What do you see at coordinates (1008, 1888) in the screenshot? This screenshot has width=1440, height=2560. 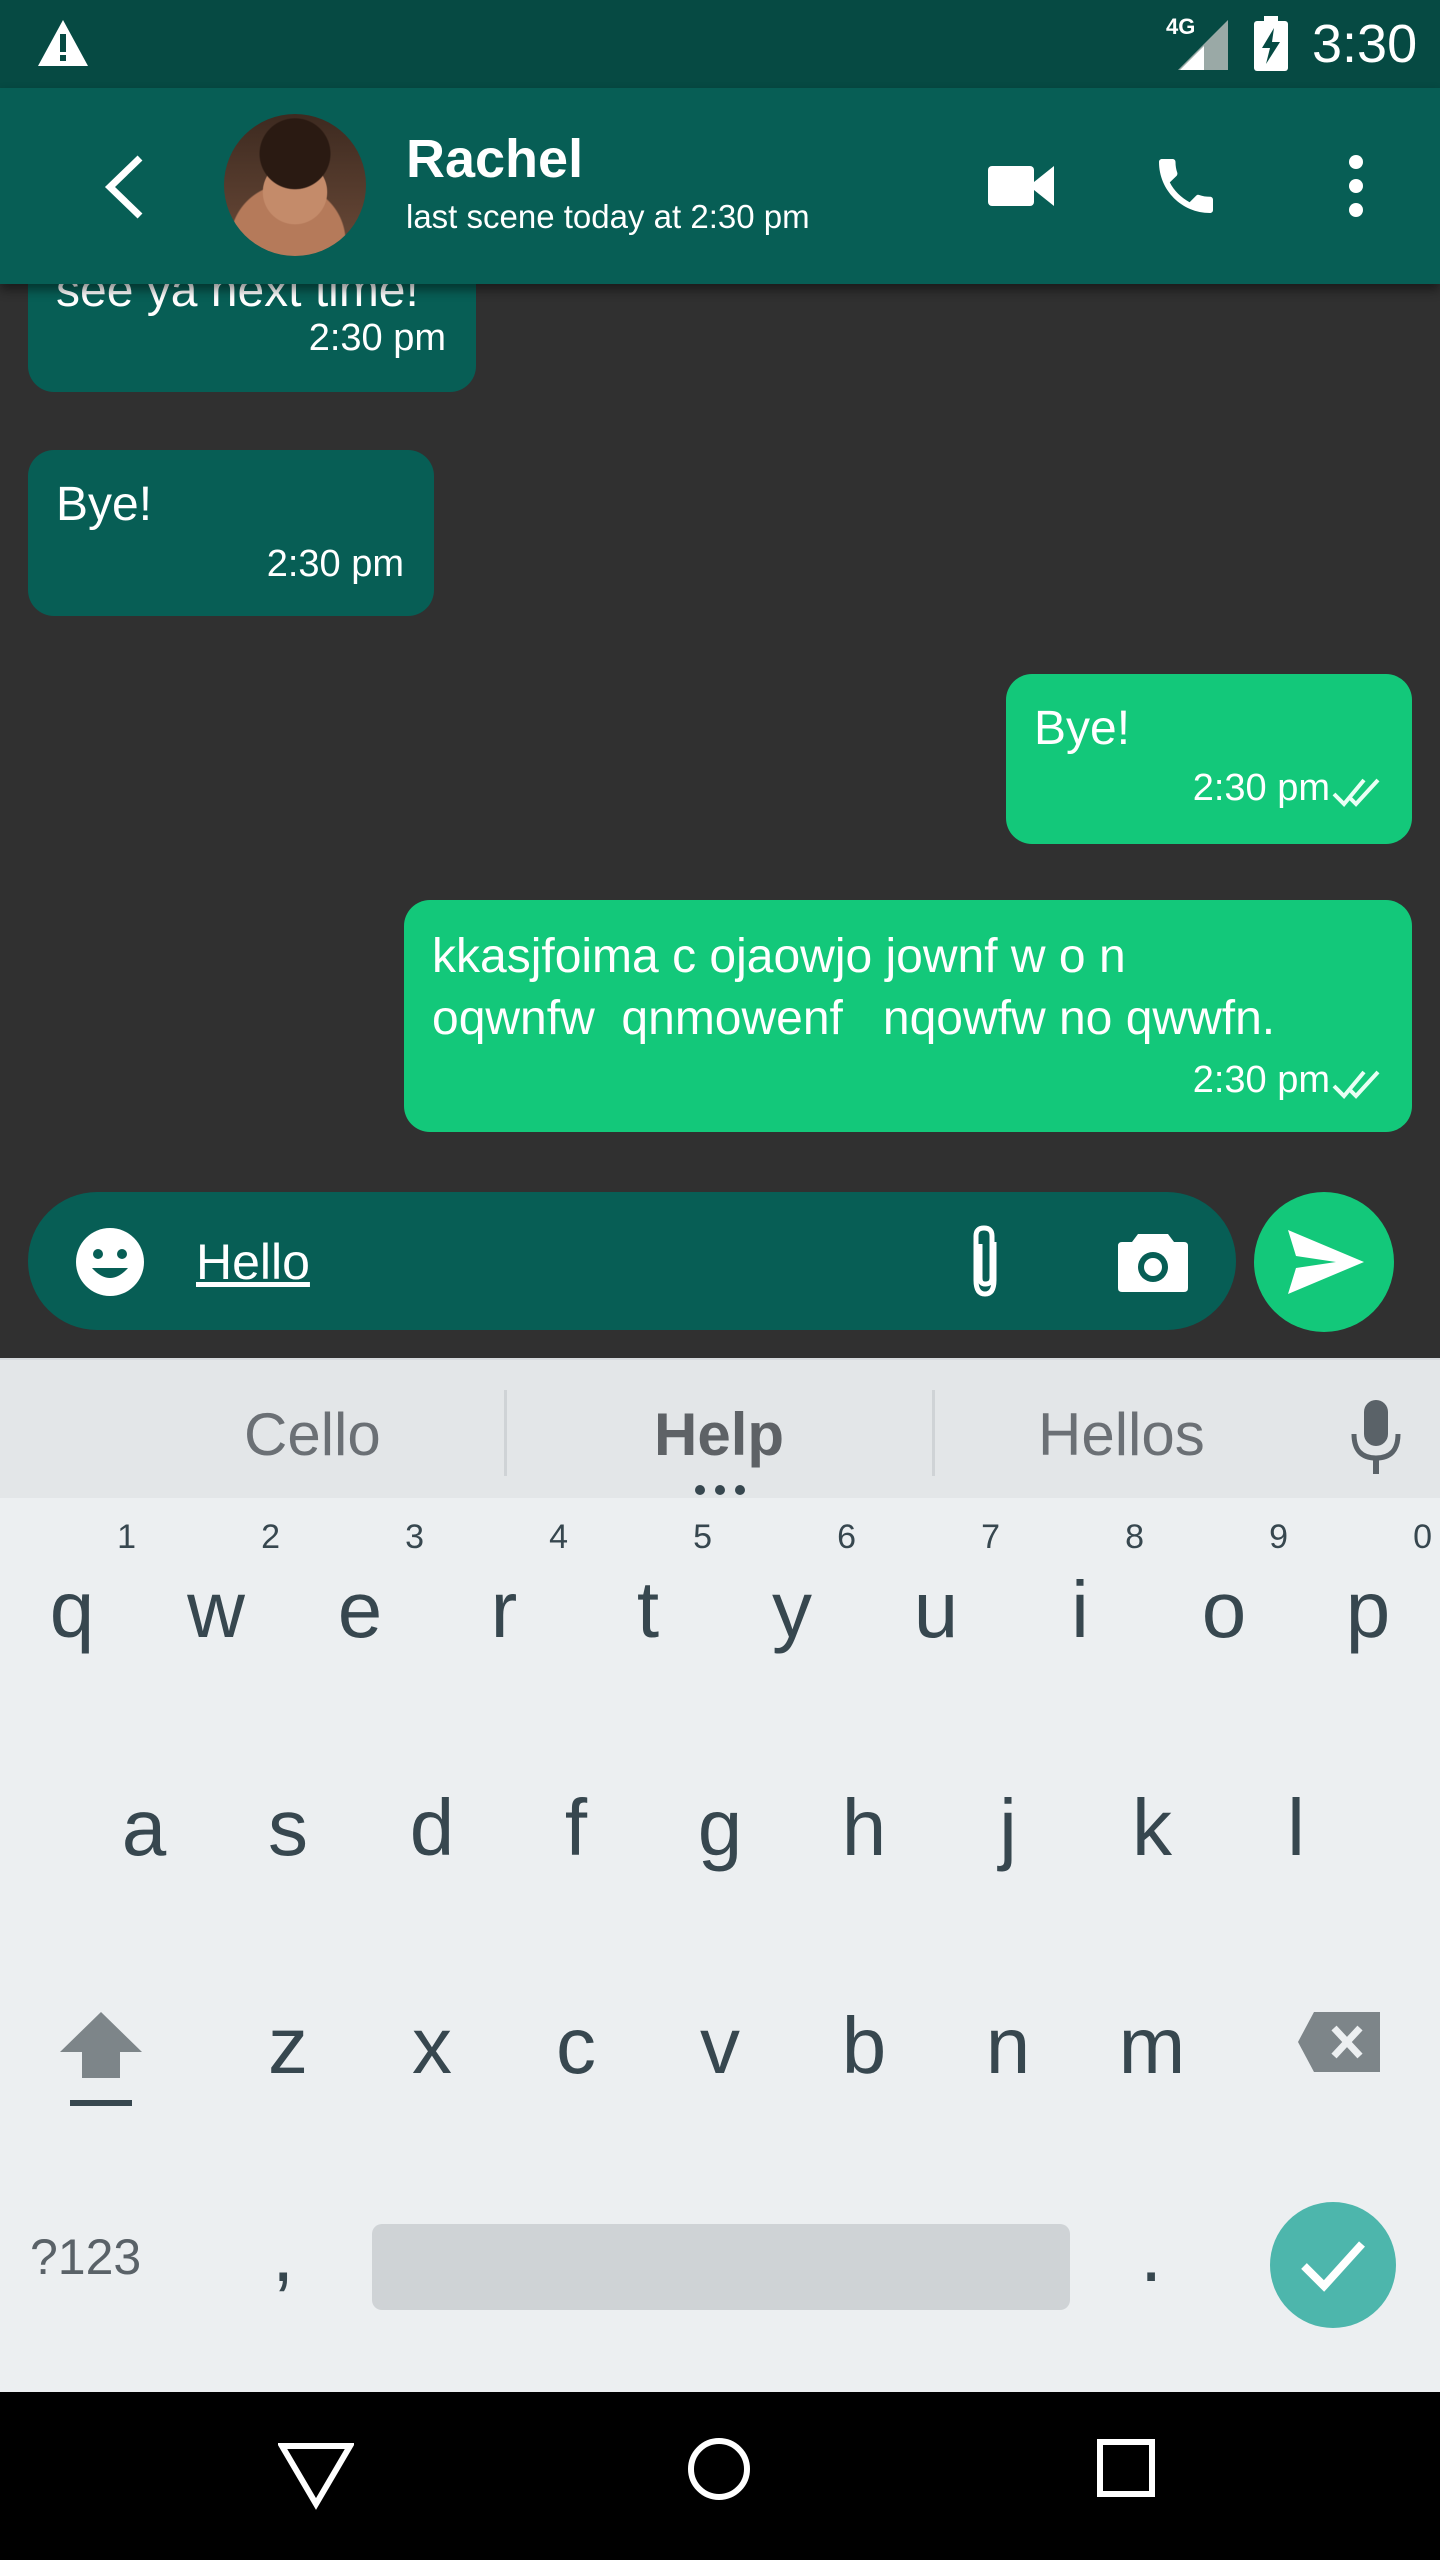 I see `key-j: j` at bounding box center [1008, 1888].